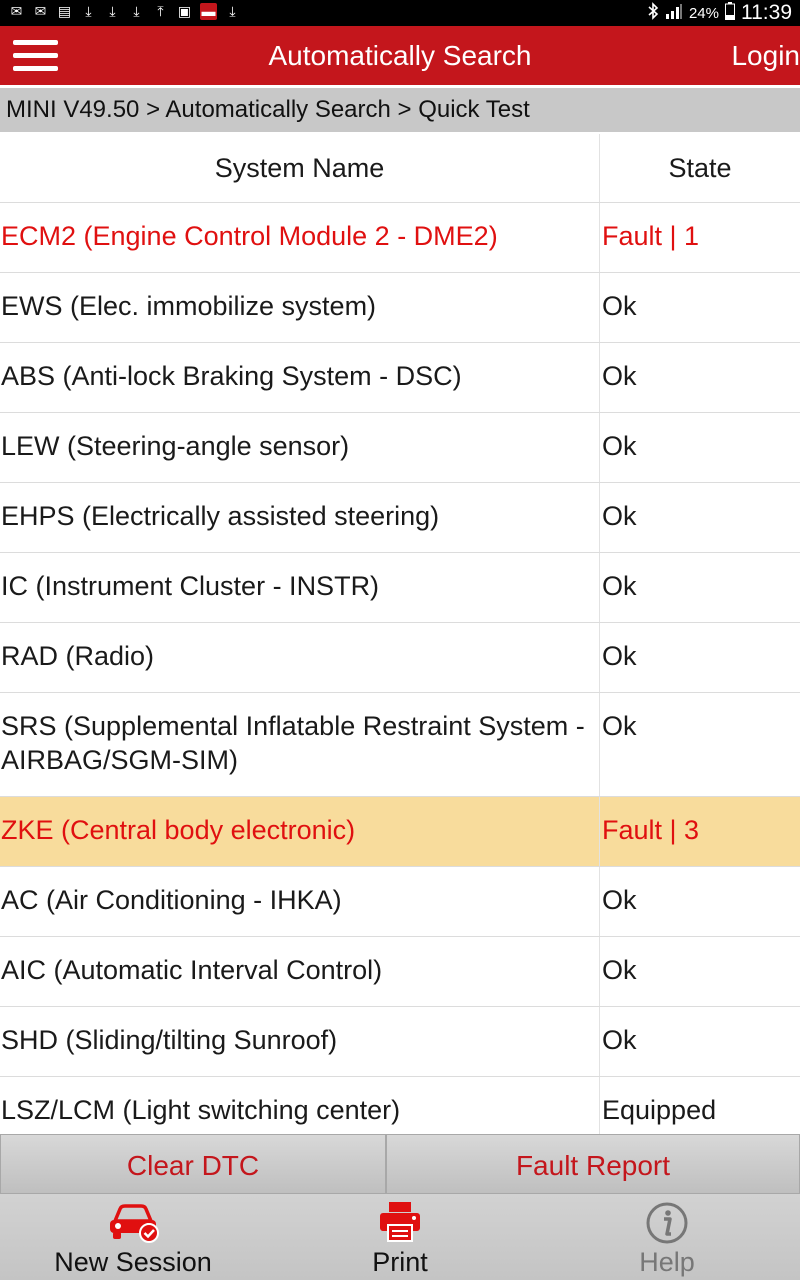  I want to click on app-header: Automatically Search Login, so click(400, 55).